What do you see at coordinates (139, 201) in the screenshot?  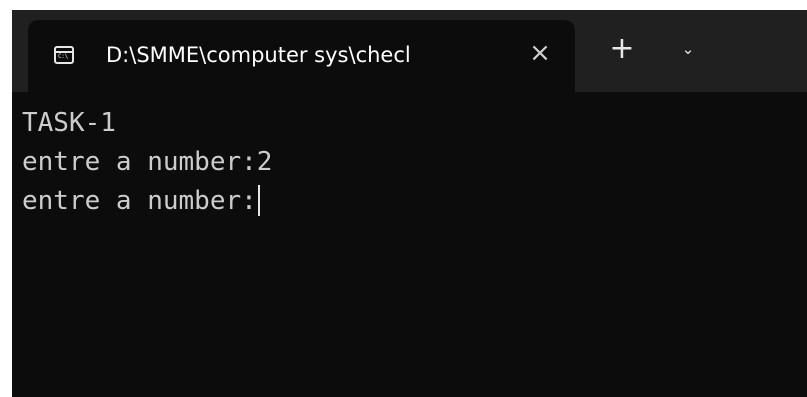 I see `console-prompt: entre a number:` at bounding box center [139, 201].